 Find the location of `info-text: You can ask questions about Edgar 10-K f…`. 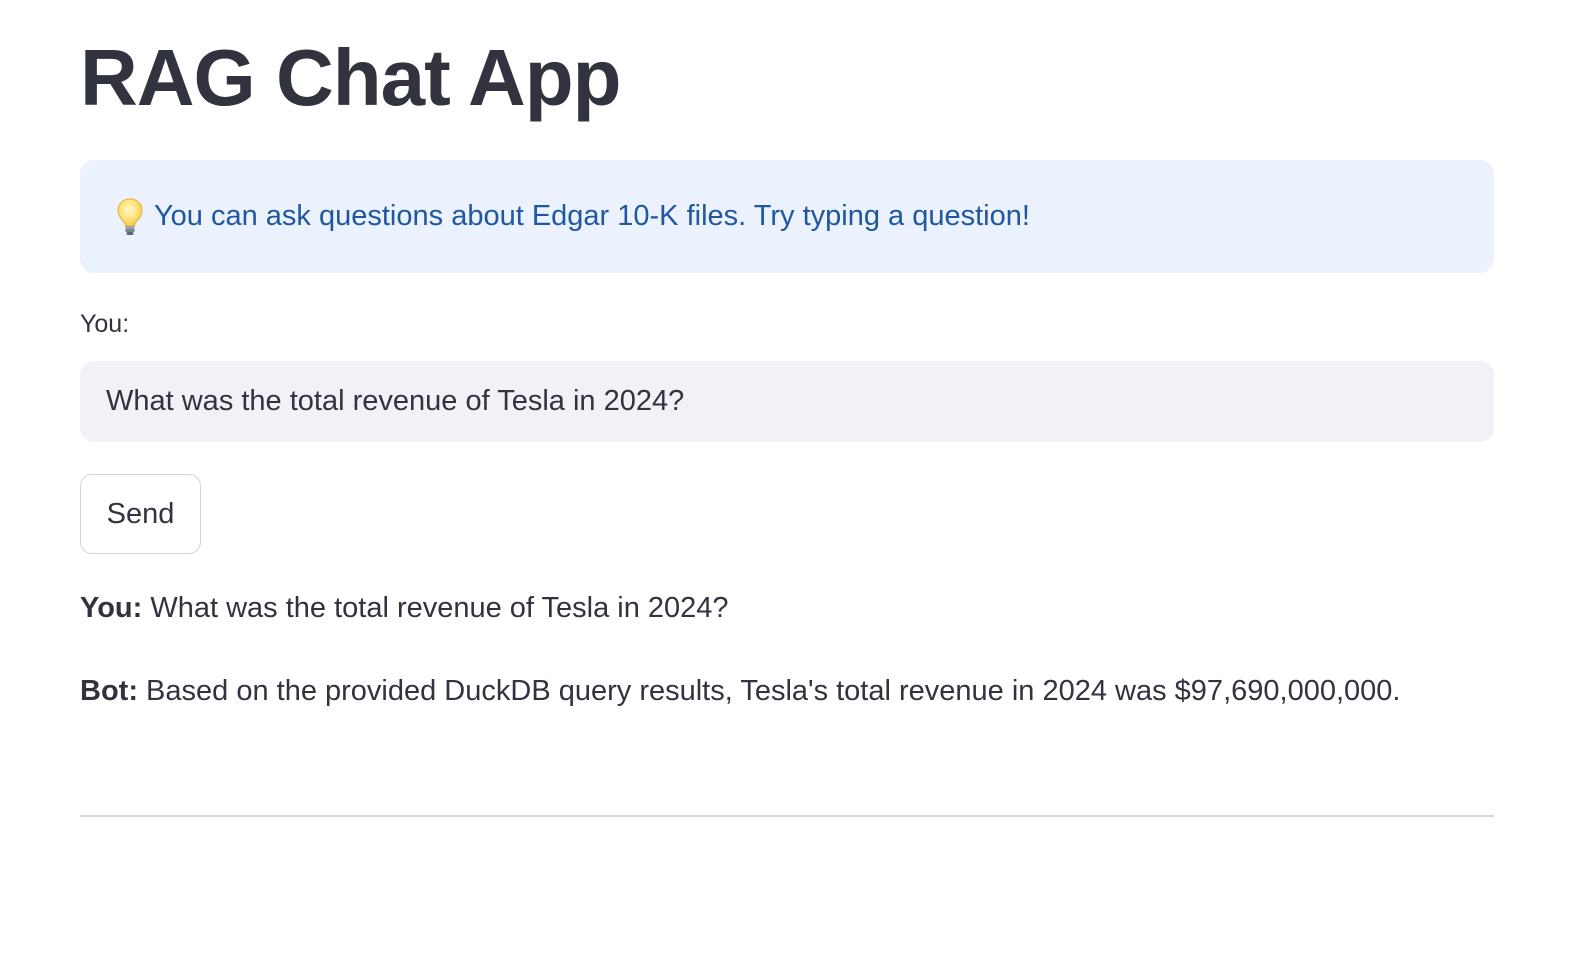

info-text: You can ask questions about Edgar 10-K f… is located at coordinates (592, 216).